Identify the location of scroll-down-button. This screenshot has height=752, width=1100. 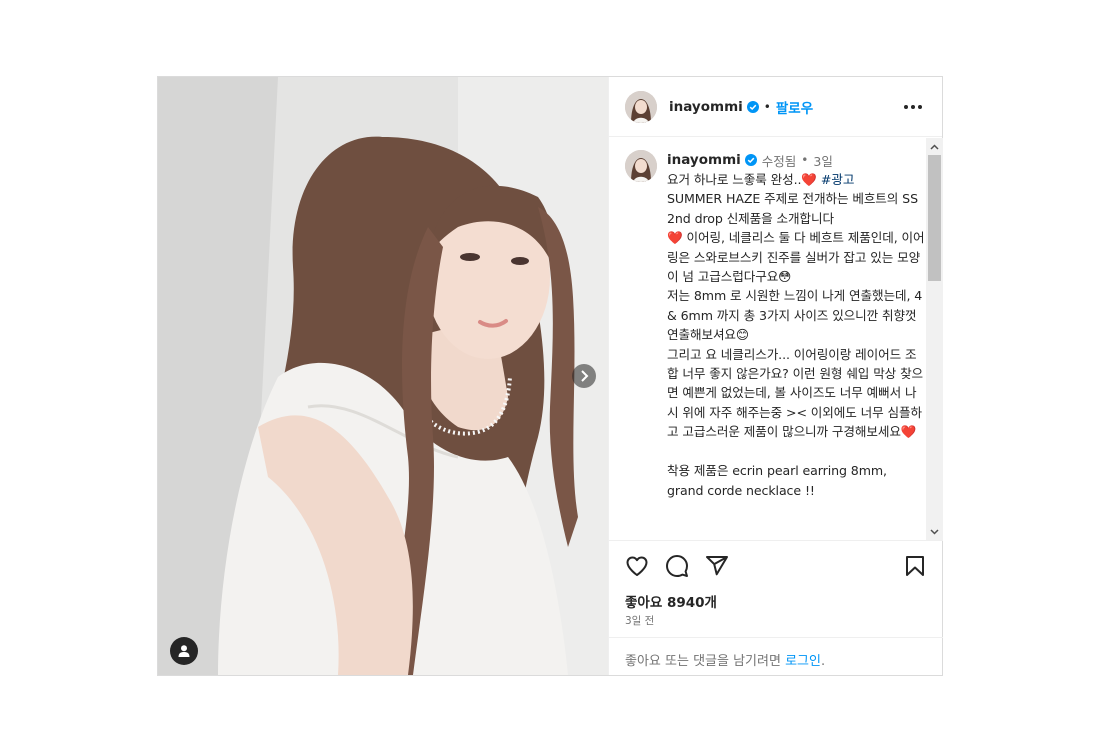
(934, 531).